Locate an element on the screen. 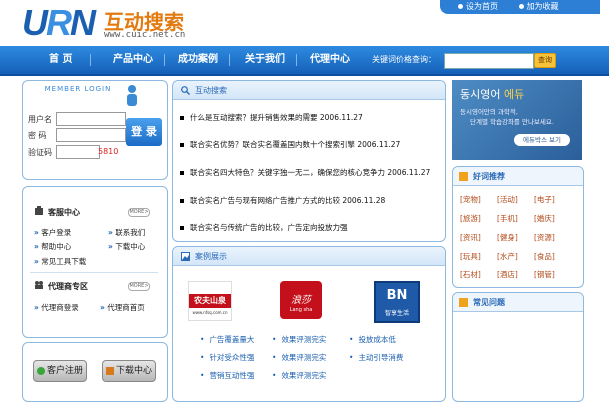 The image size is (609, 402). news-item: 联合实名四大特色？关键字独一无二，确保您的核心竞争力 2006.11.27 is located at coordinates (305, 172).